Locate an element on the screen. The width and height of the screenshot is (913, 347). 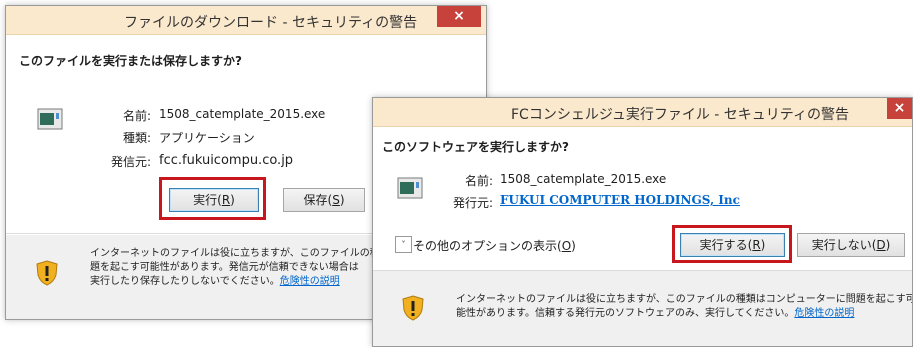
dialog-title: ファイルのダウンロード - セキュリティの警告 is located at coordinates (271, 23).